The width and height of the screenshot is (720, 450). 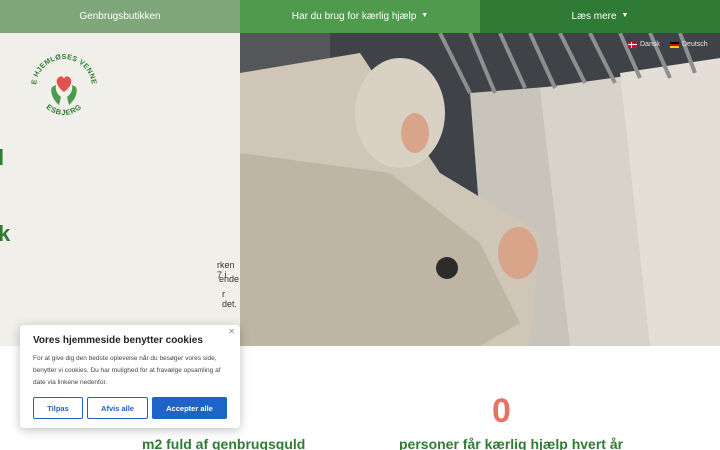 I want to click on nav-item-label: Genbrugsbutikken, so click(x=120, y=16).